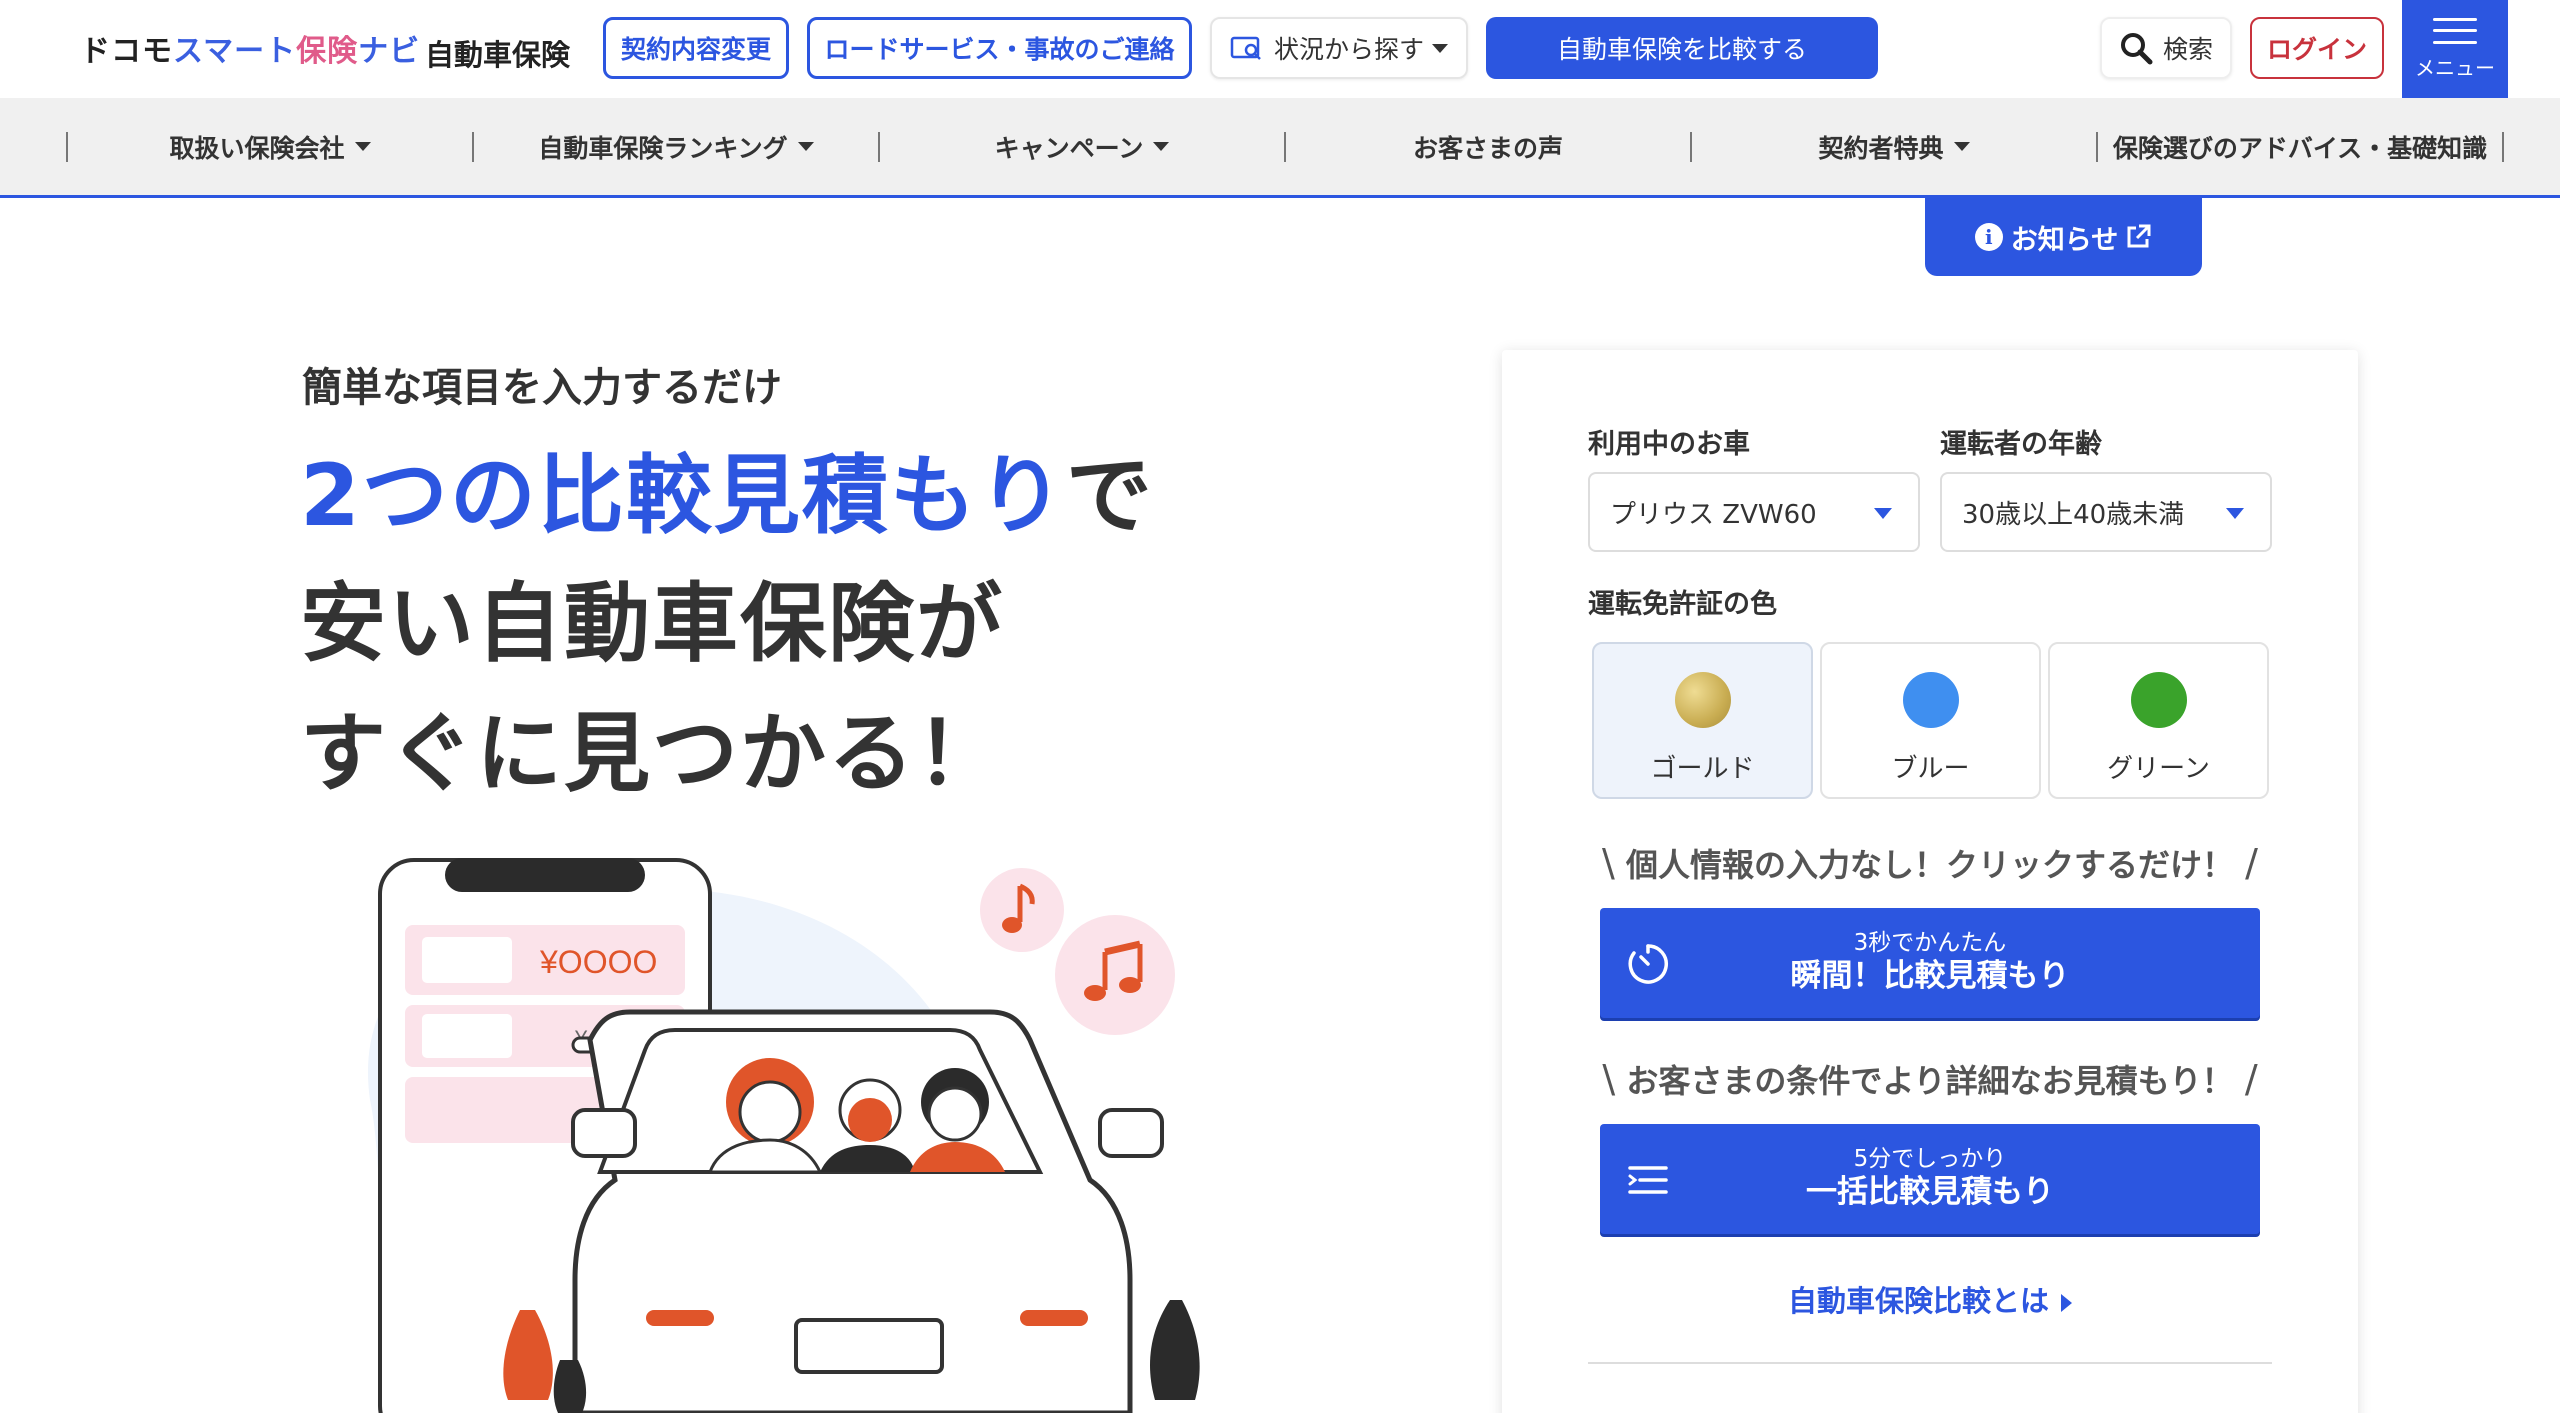 The height and width of the screenshot is (1413, 2560). Describe the element at coordinates (652, 624) in the screenshot. I see `hero-headline-line2: 安い自動車保険が` at that location.